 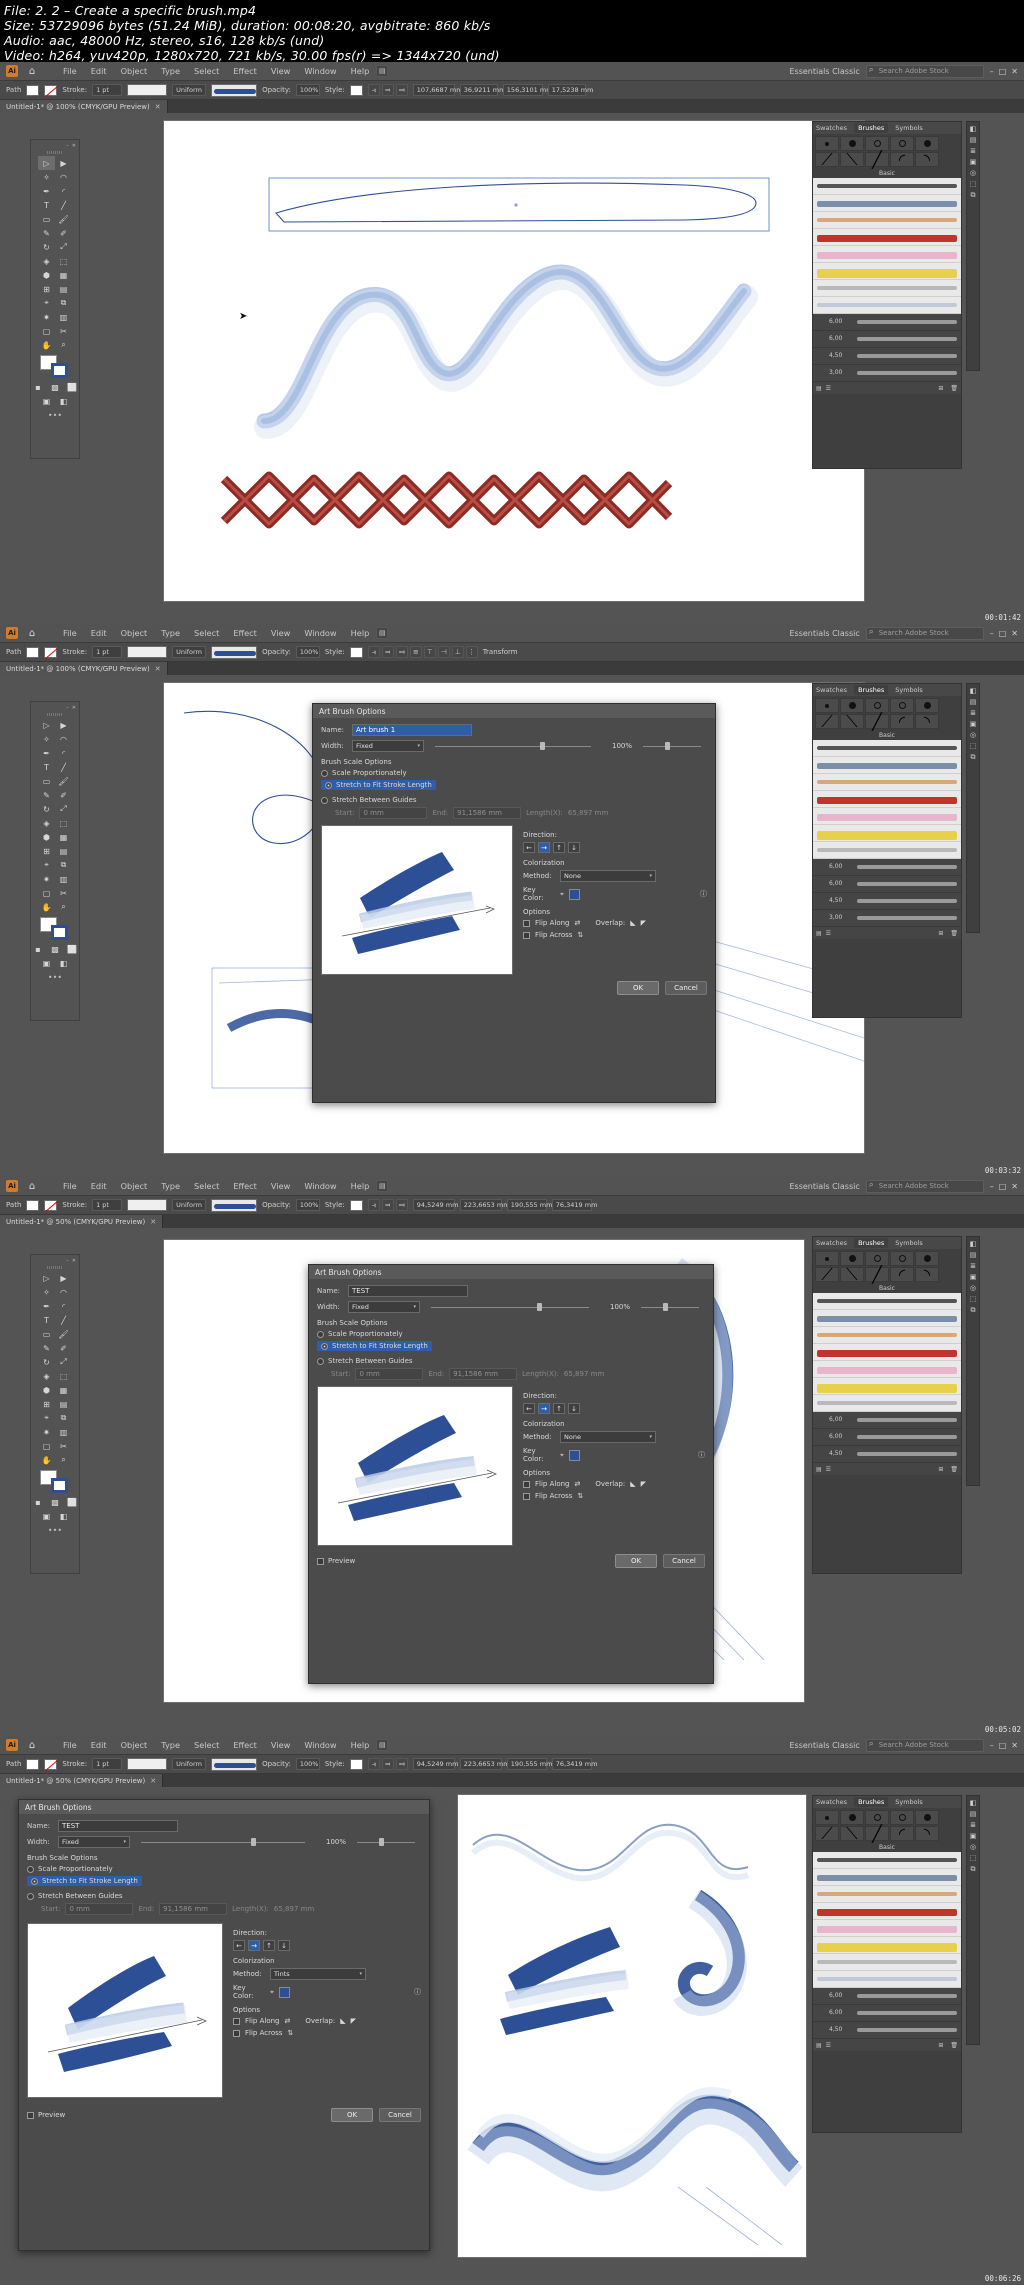 What do you see at coordinates (134, 1186) in the screenshot?
I see `menu-object: Object` at bounding box center [134, 1186].